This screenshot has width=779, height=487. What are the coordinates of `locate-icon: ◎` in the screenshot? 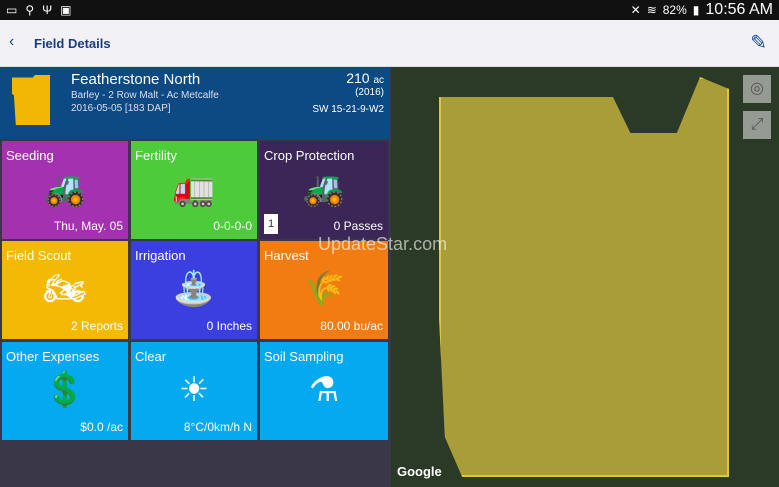 It's located at (757, 89).